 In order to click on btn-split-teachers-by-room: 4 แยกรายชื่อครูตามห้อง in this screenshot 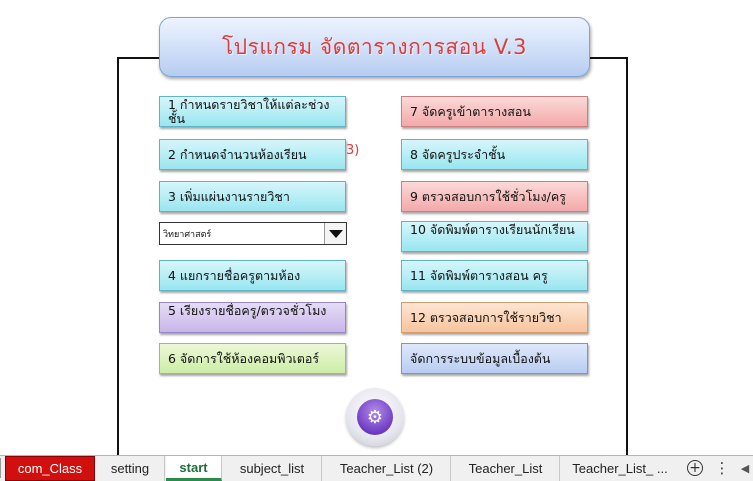, I will do `click(252, 275)`.